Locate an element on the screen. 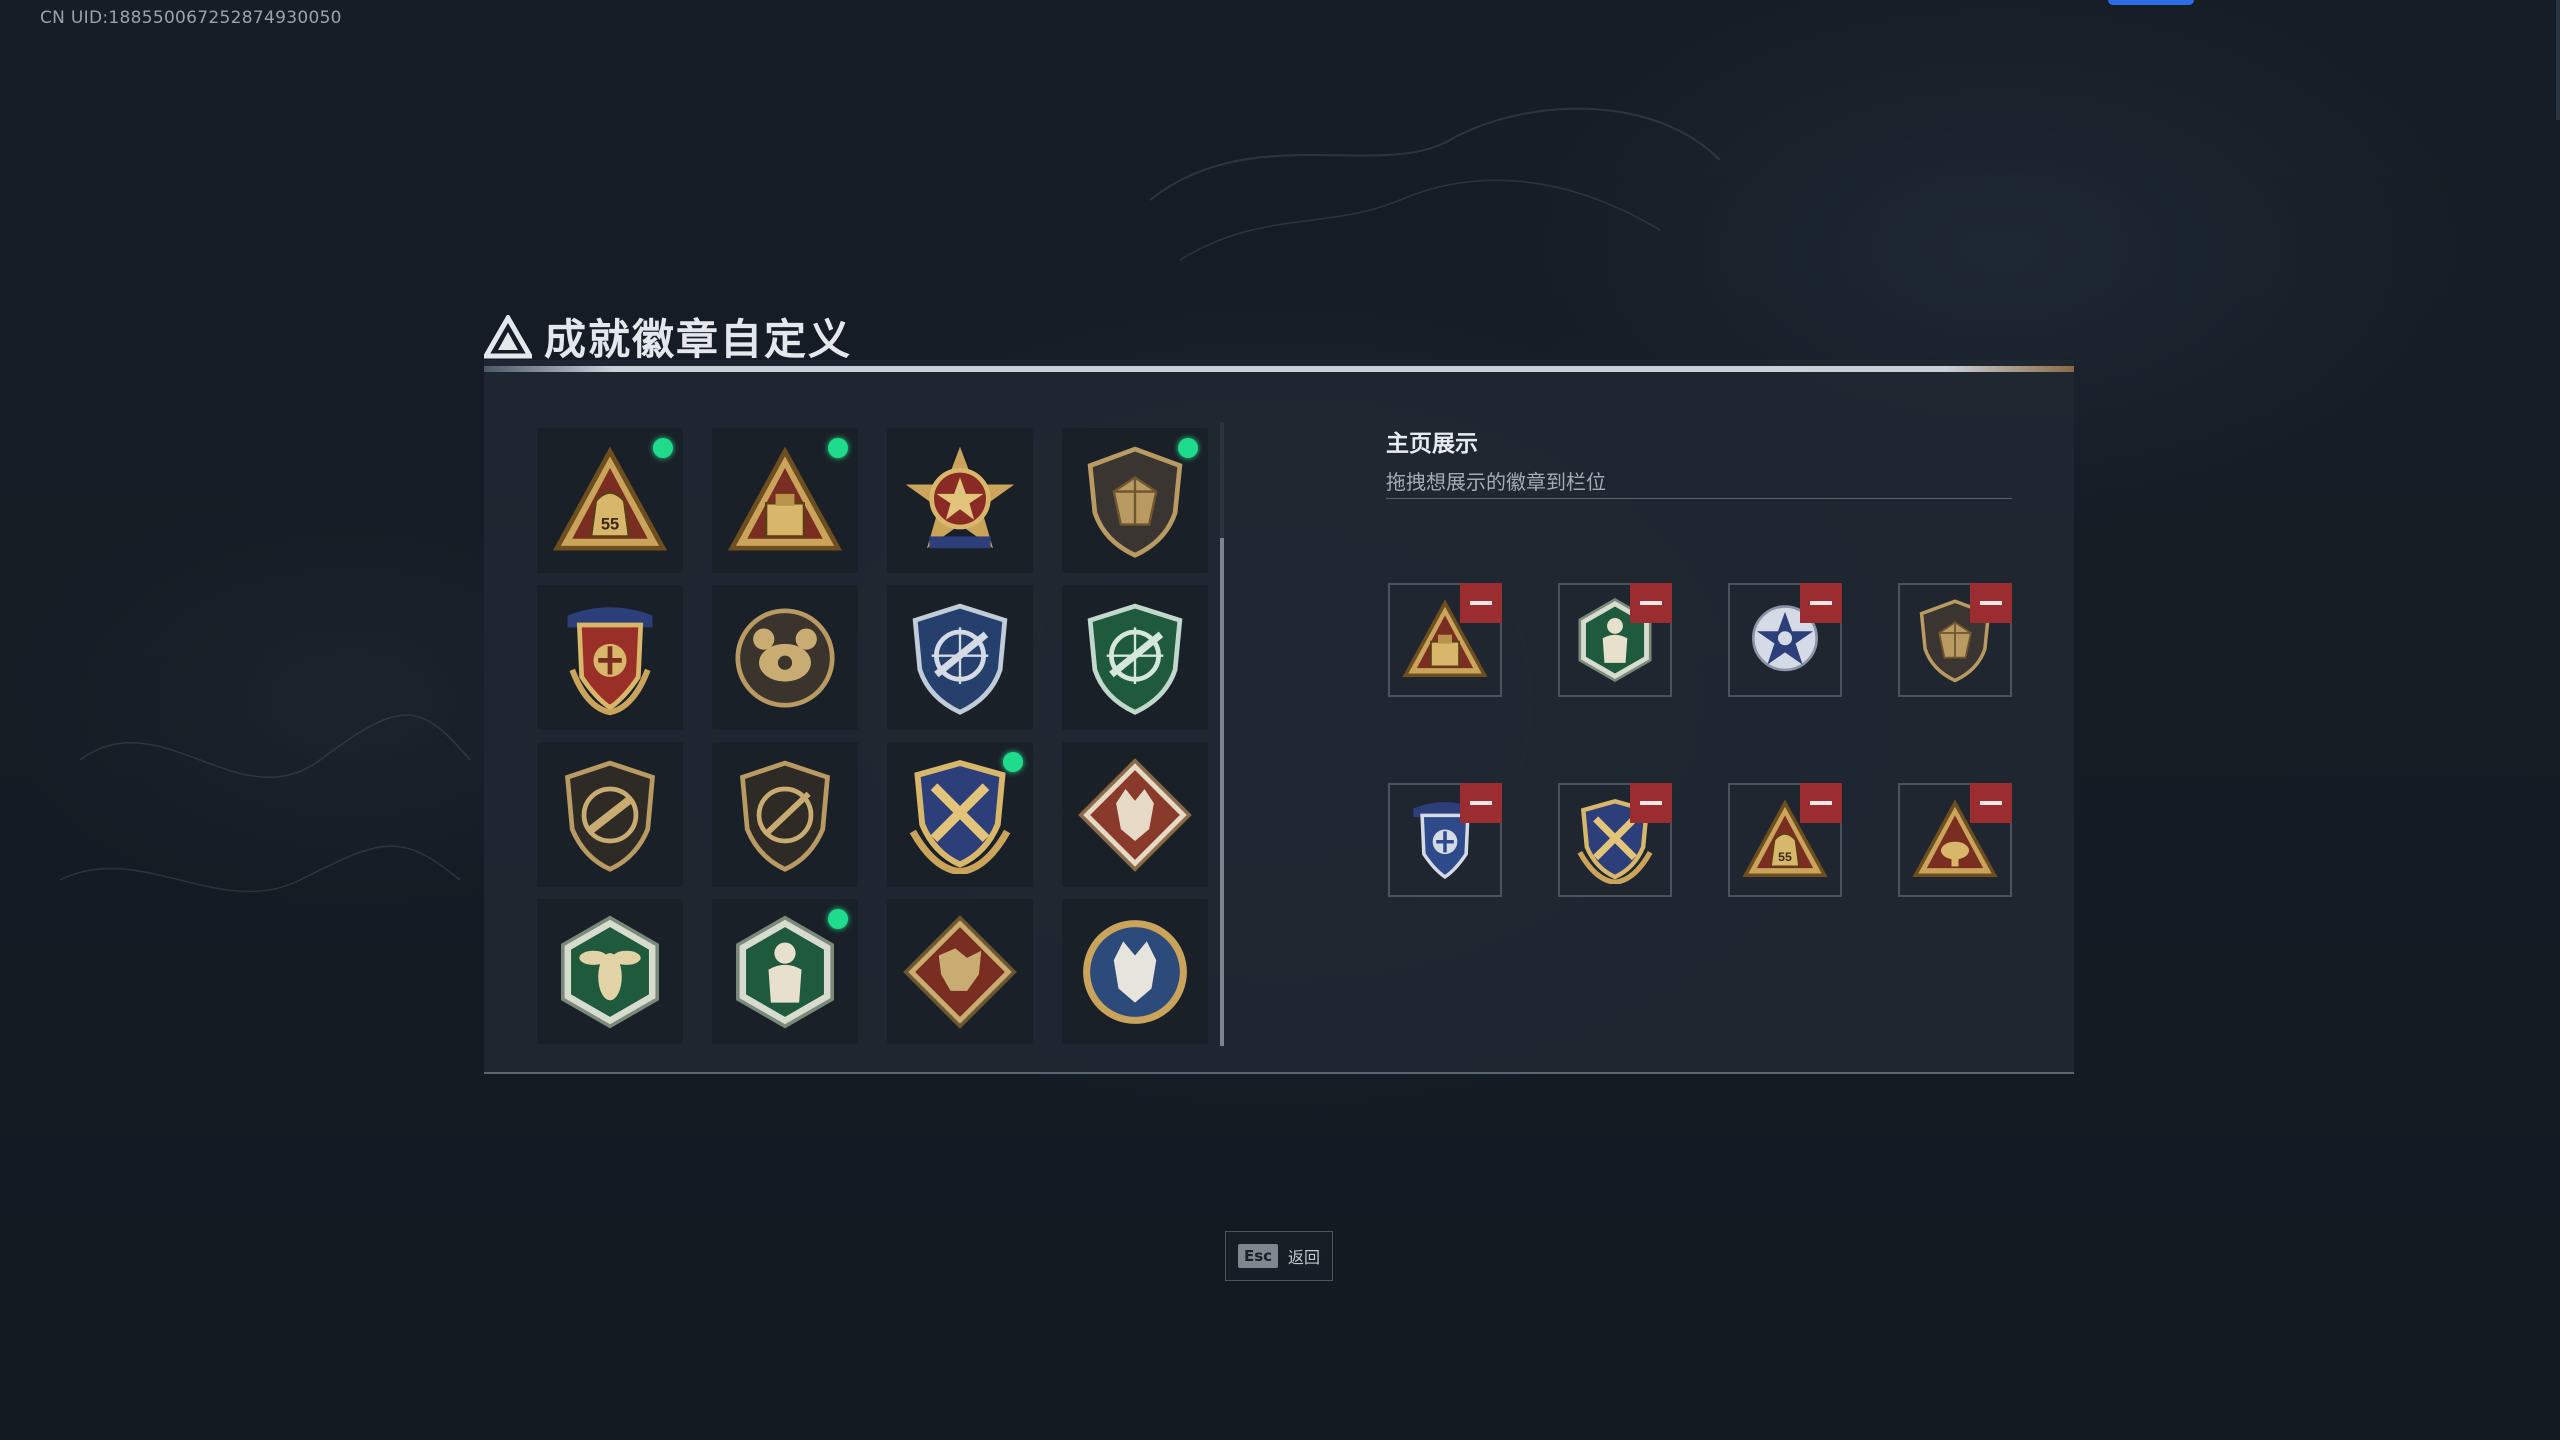  gold-cross-weapon-badge-icon is located at coordinates (960, 815).